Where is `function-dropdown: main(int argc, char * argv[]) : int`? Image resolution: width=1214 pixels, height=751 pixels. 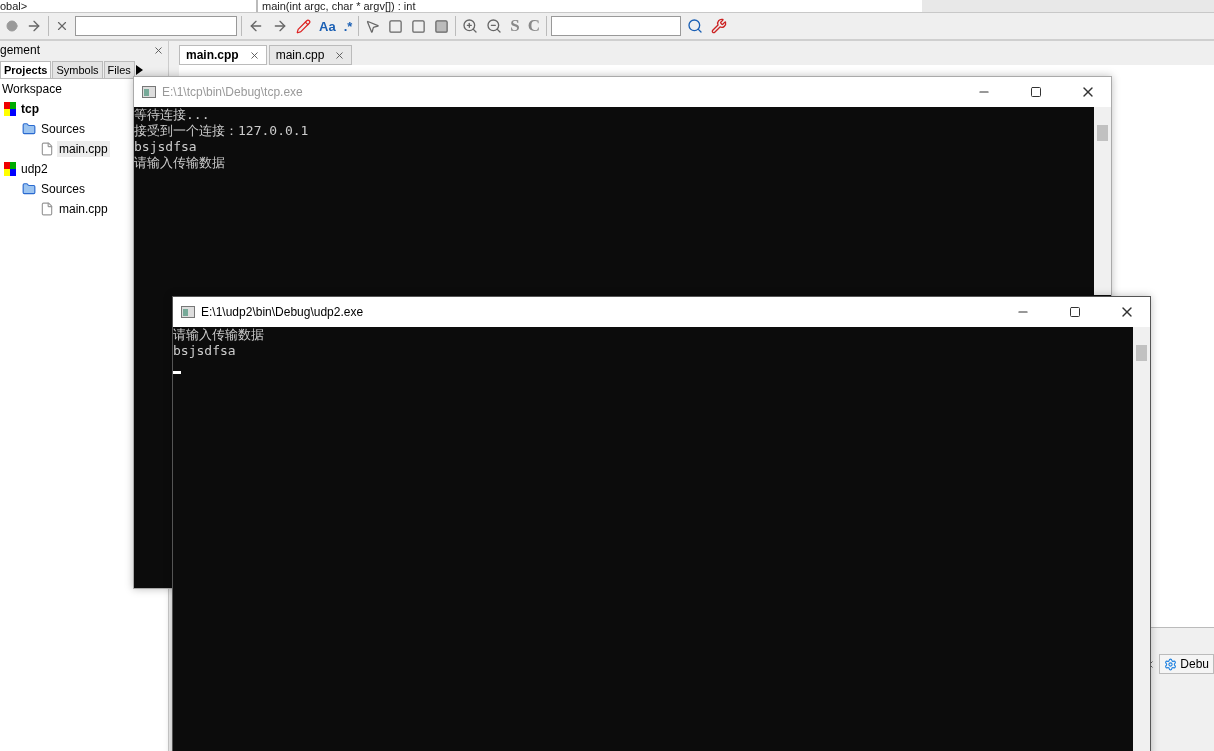 function-dropdown: main(int argc, char * argv[]) : int is located at coordinates (590, 6).